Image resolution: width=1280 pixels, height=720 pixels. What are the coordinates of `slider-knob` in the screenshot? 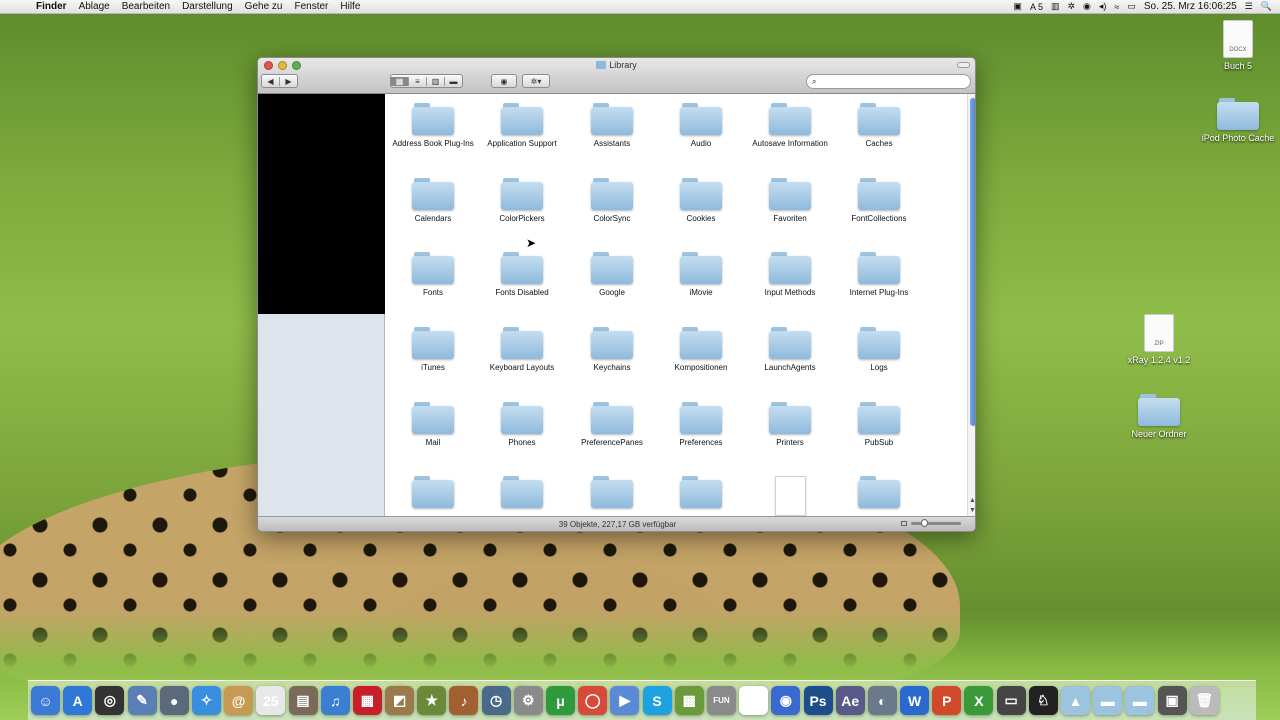 It's located at (924, 523).